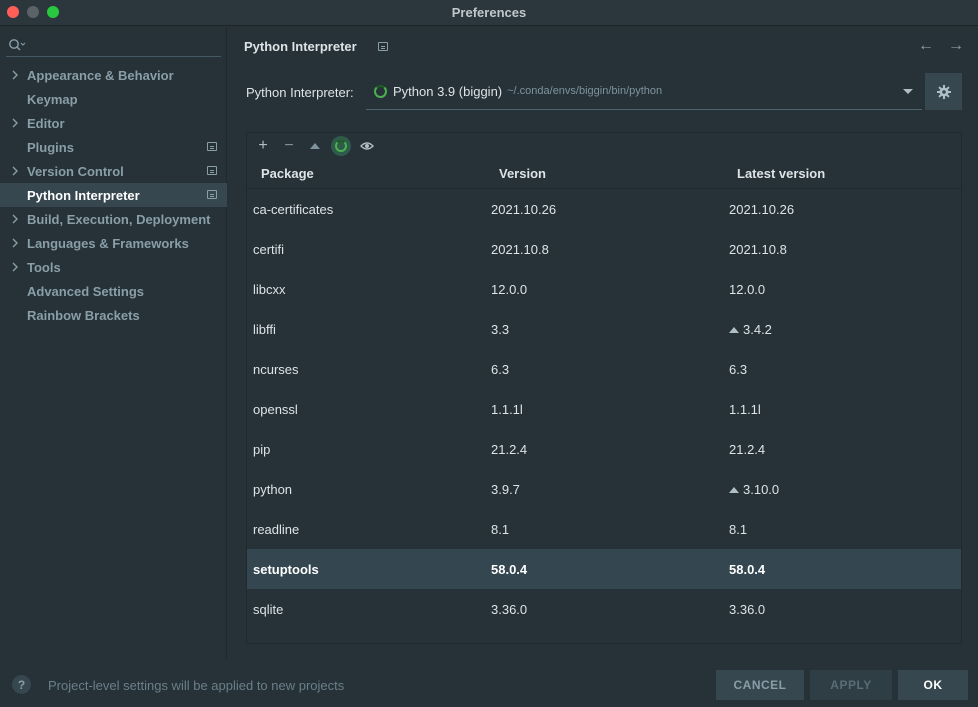 Image resolution: width=978 pixels, height=707 pixels. Describe the element at coordinates (489, 12) in the screenshot. I see `window-title: Preferences` at that location.